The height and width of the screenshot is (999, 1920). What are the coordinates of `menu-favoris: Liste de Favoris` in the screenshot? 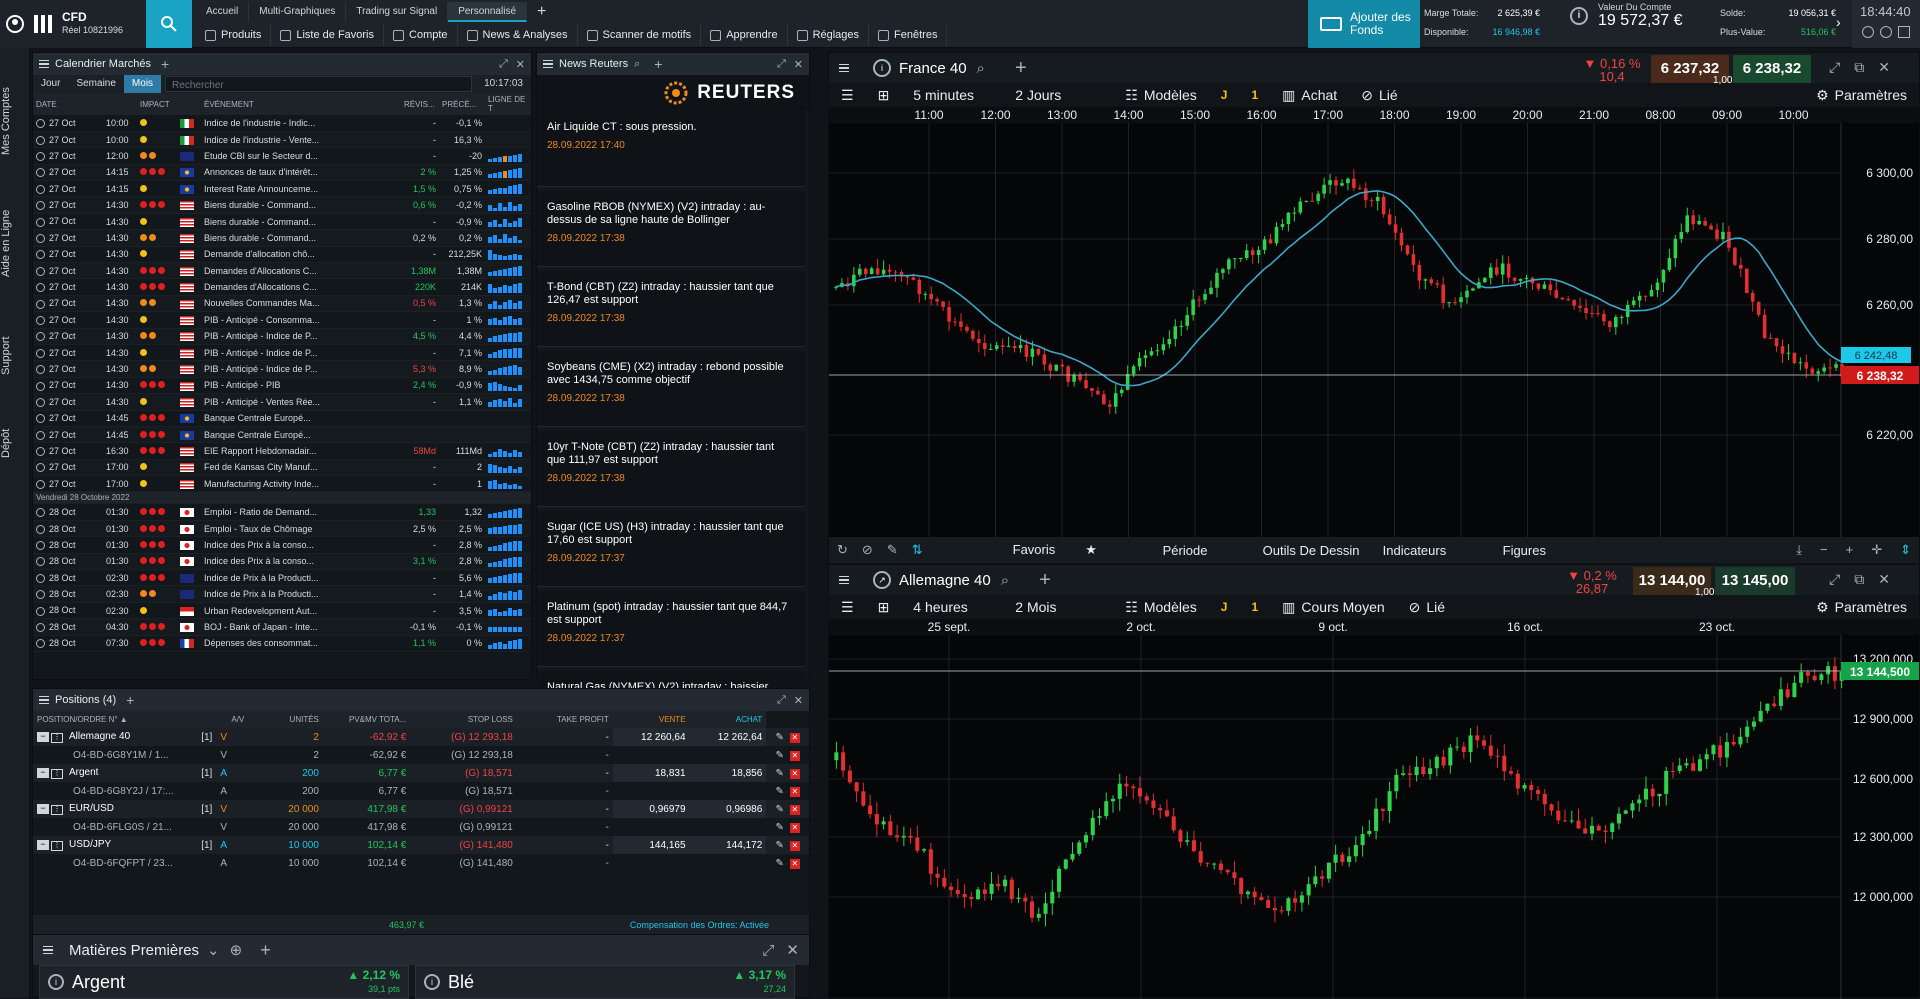 It's located at (328, 35).